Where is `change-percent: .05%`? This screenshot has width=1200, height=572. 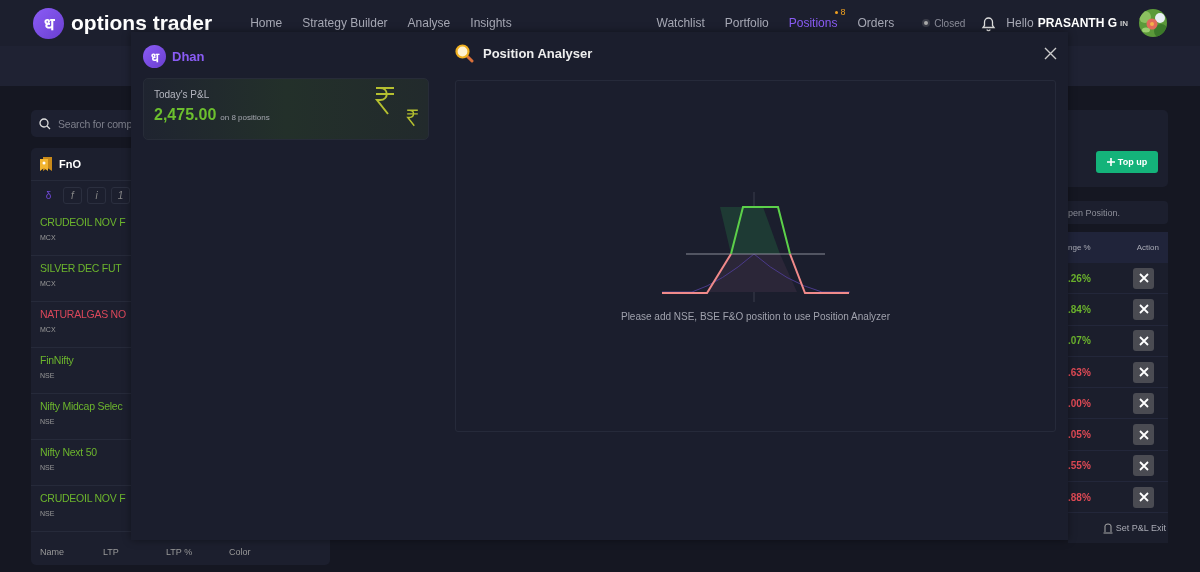 change-percent: .05% is located at coordinates (1079, 435).